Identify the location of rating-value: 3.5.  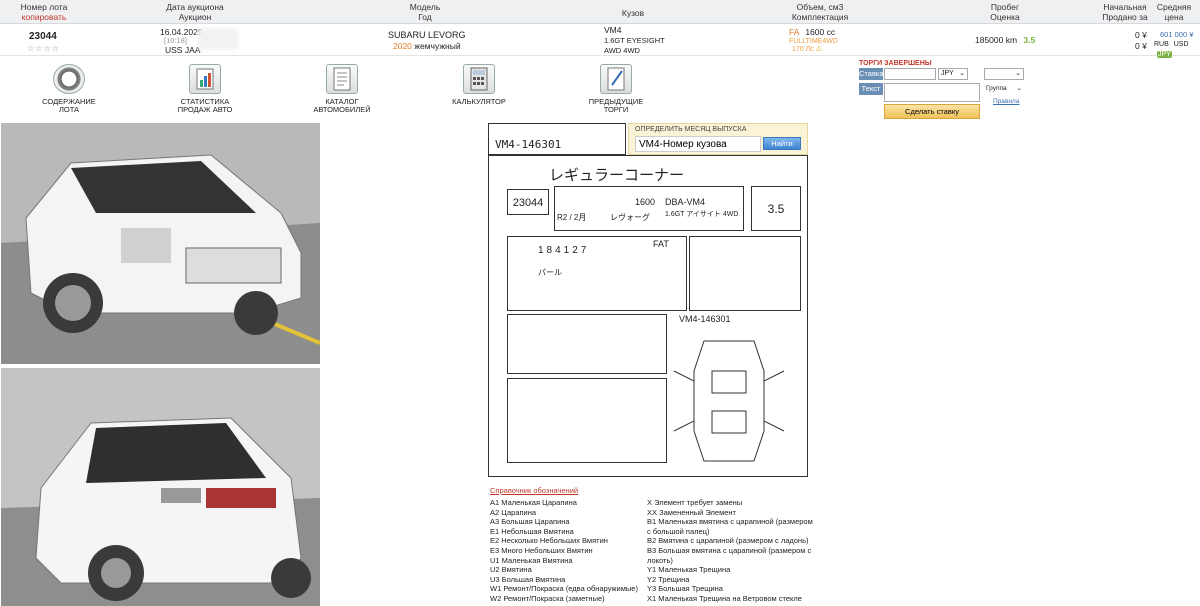
(1029, 40).